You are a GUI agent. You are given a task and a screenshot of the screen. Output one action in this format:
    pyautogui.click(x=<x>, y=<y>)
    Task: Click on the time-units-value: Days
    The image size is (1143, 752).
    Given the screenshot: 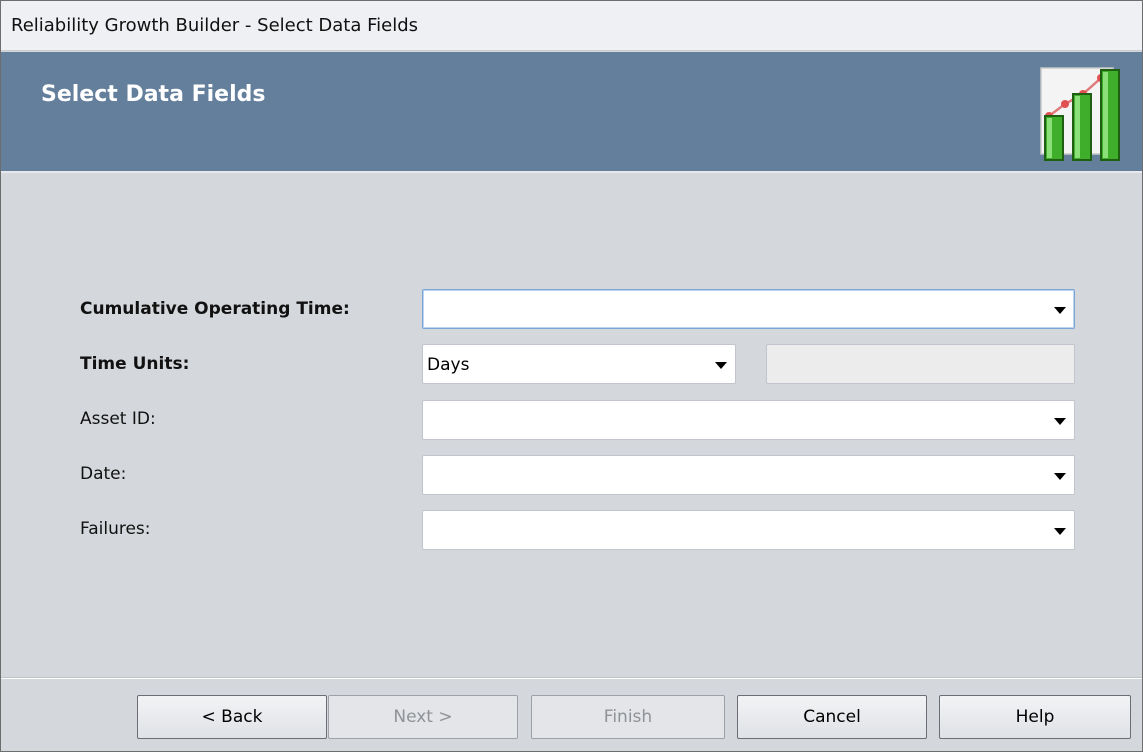 What is the action you would take?
    pyautogui.click(x=448, y=365)
    